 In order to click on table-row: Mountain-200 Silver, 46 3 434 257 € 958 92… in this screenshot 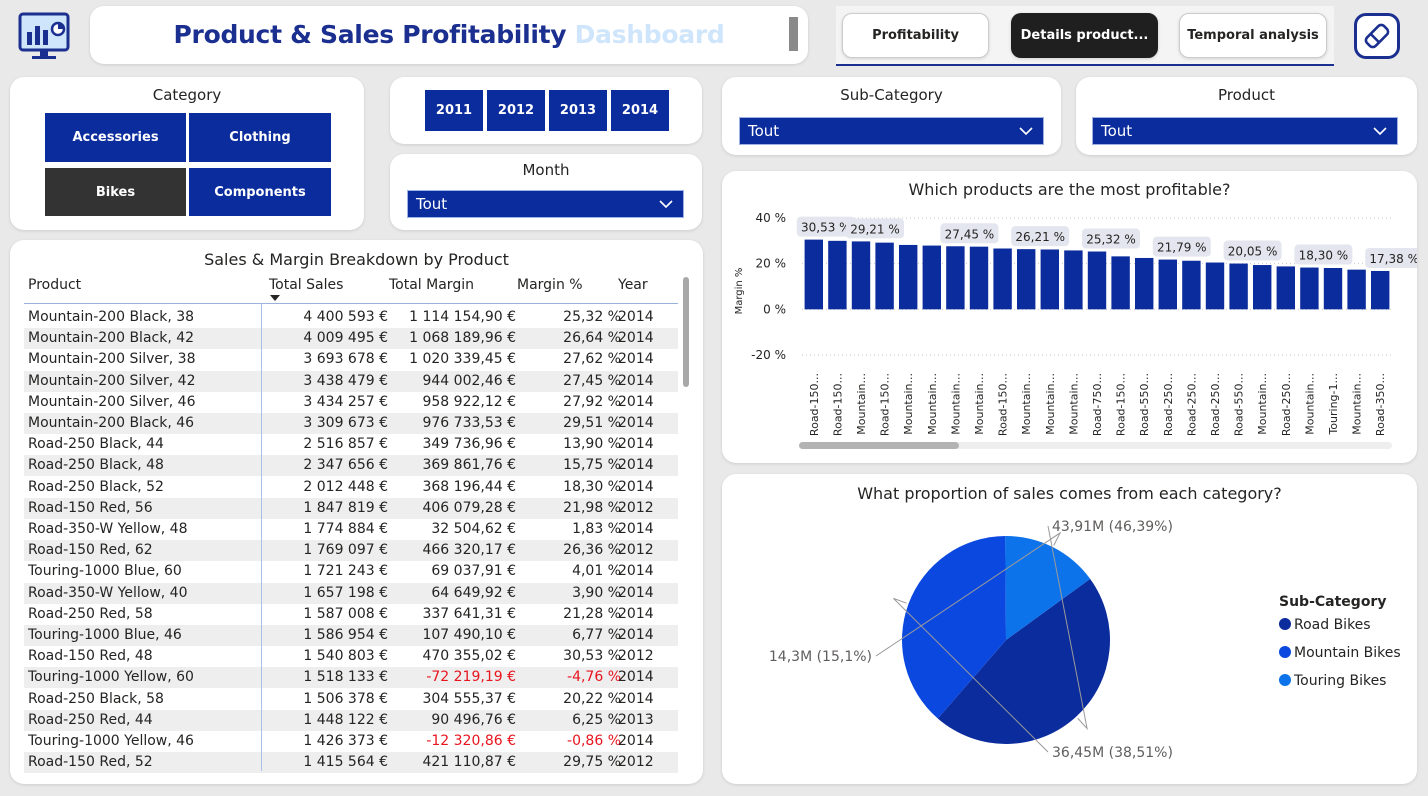, I will do `click(351, 402)`.